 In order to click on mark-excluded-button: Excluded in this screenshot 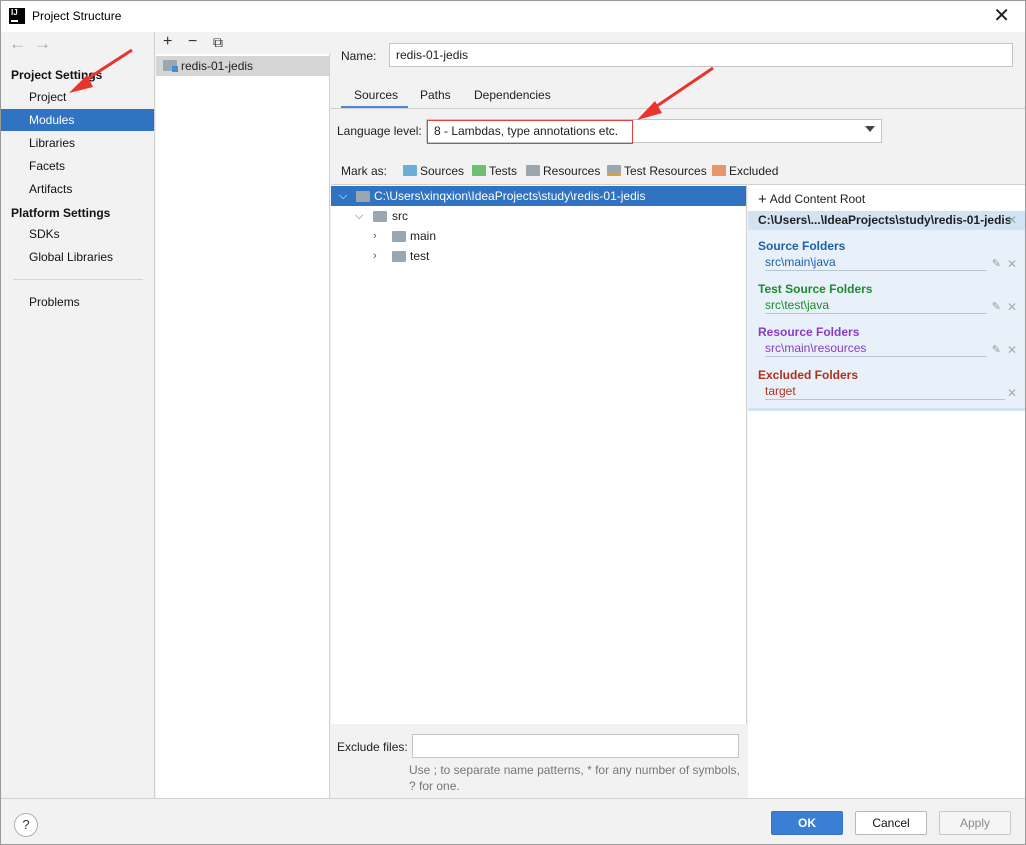, I will do `click(745, 171)`.